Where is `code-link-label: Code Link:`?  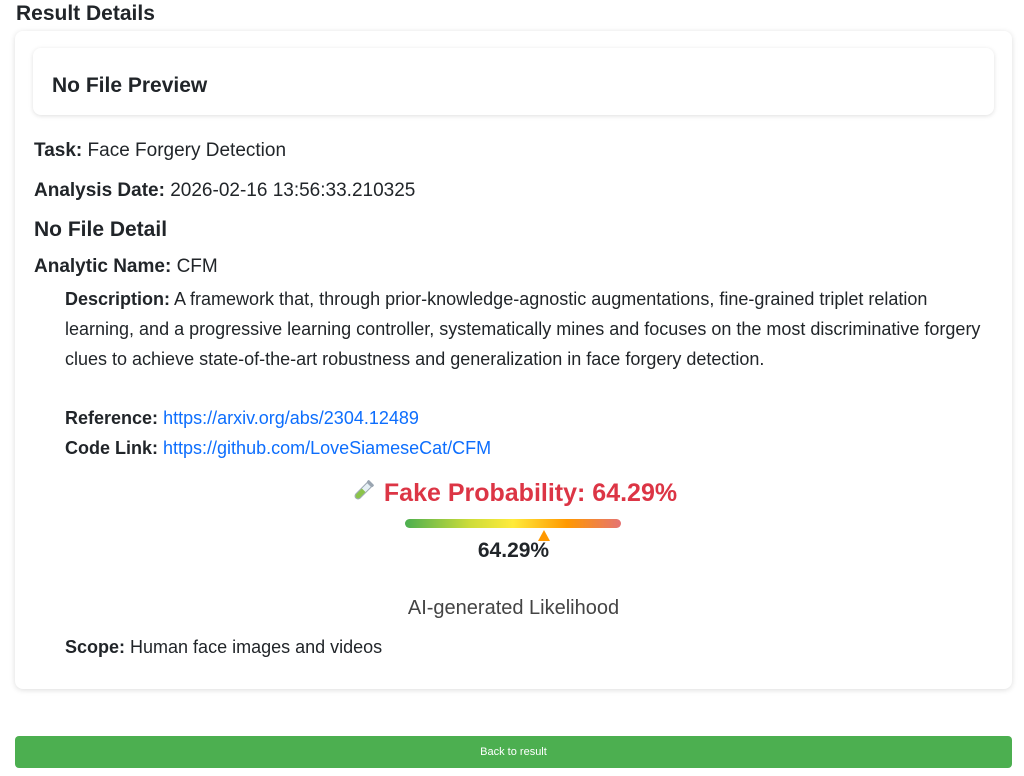
code-link-label: Code Link: is located at coordinates (111, 448).